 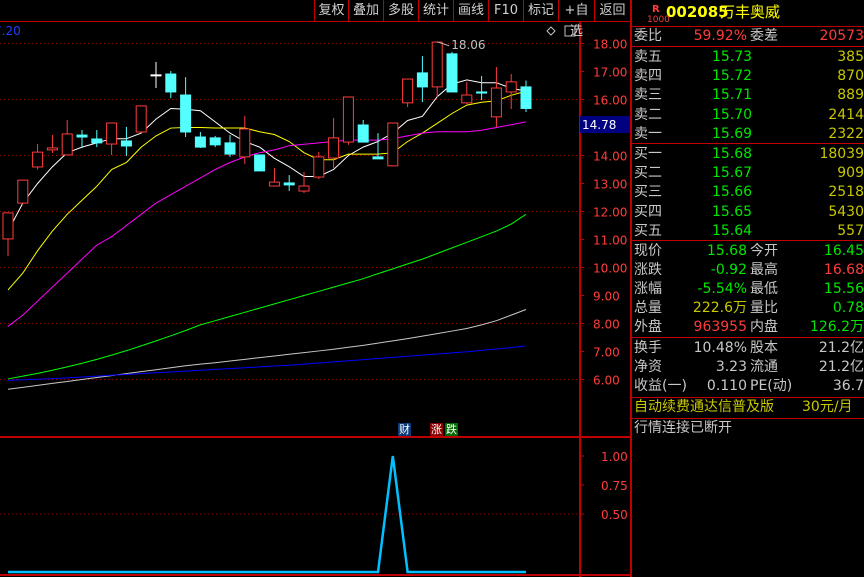 What do you see at coordinates (606, 325) in the screenshot?
I see `y-tick-label: 8.00` at bounding box center [606, 325].